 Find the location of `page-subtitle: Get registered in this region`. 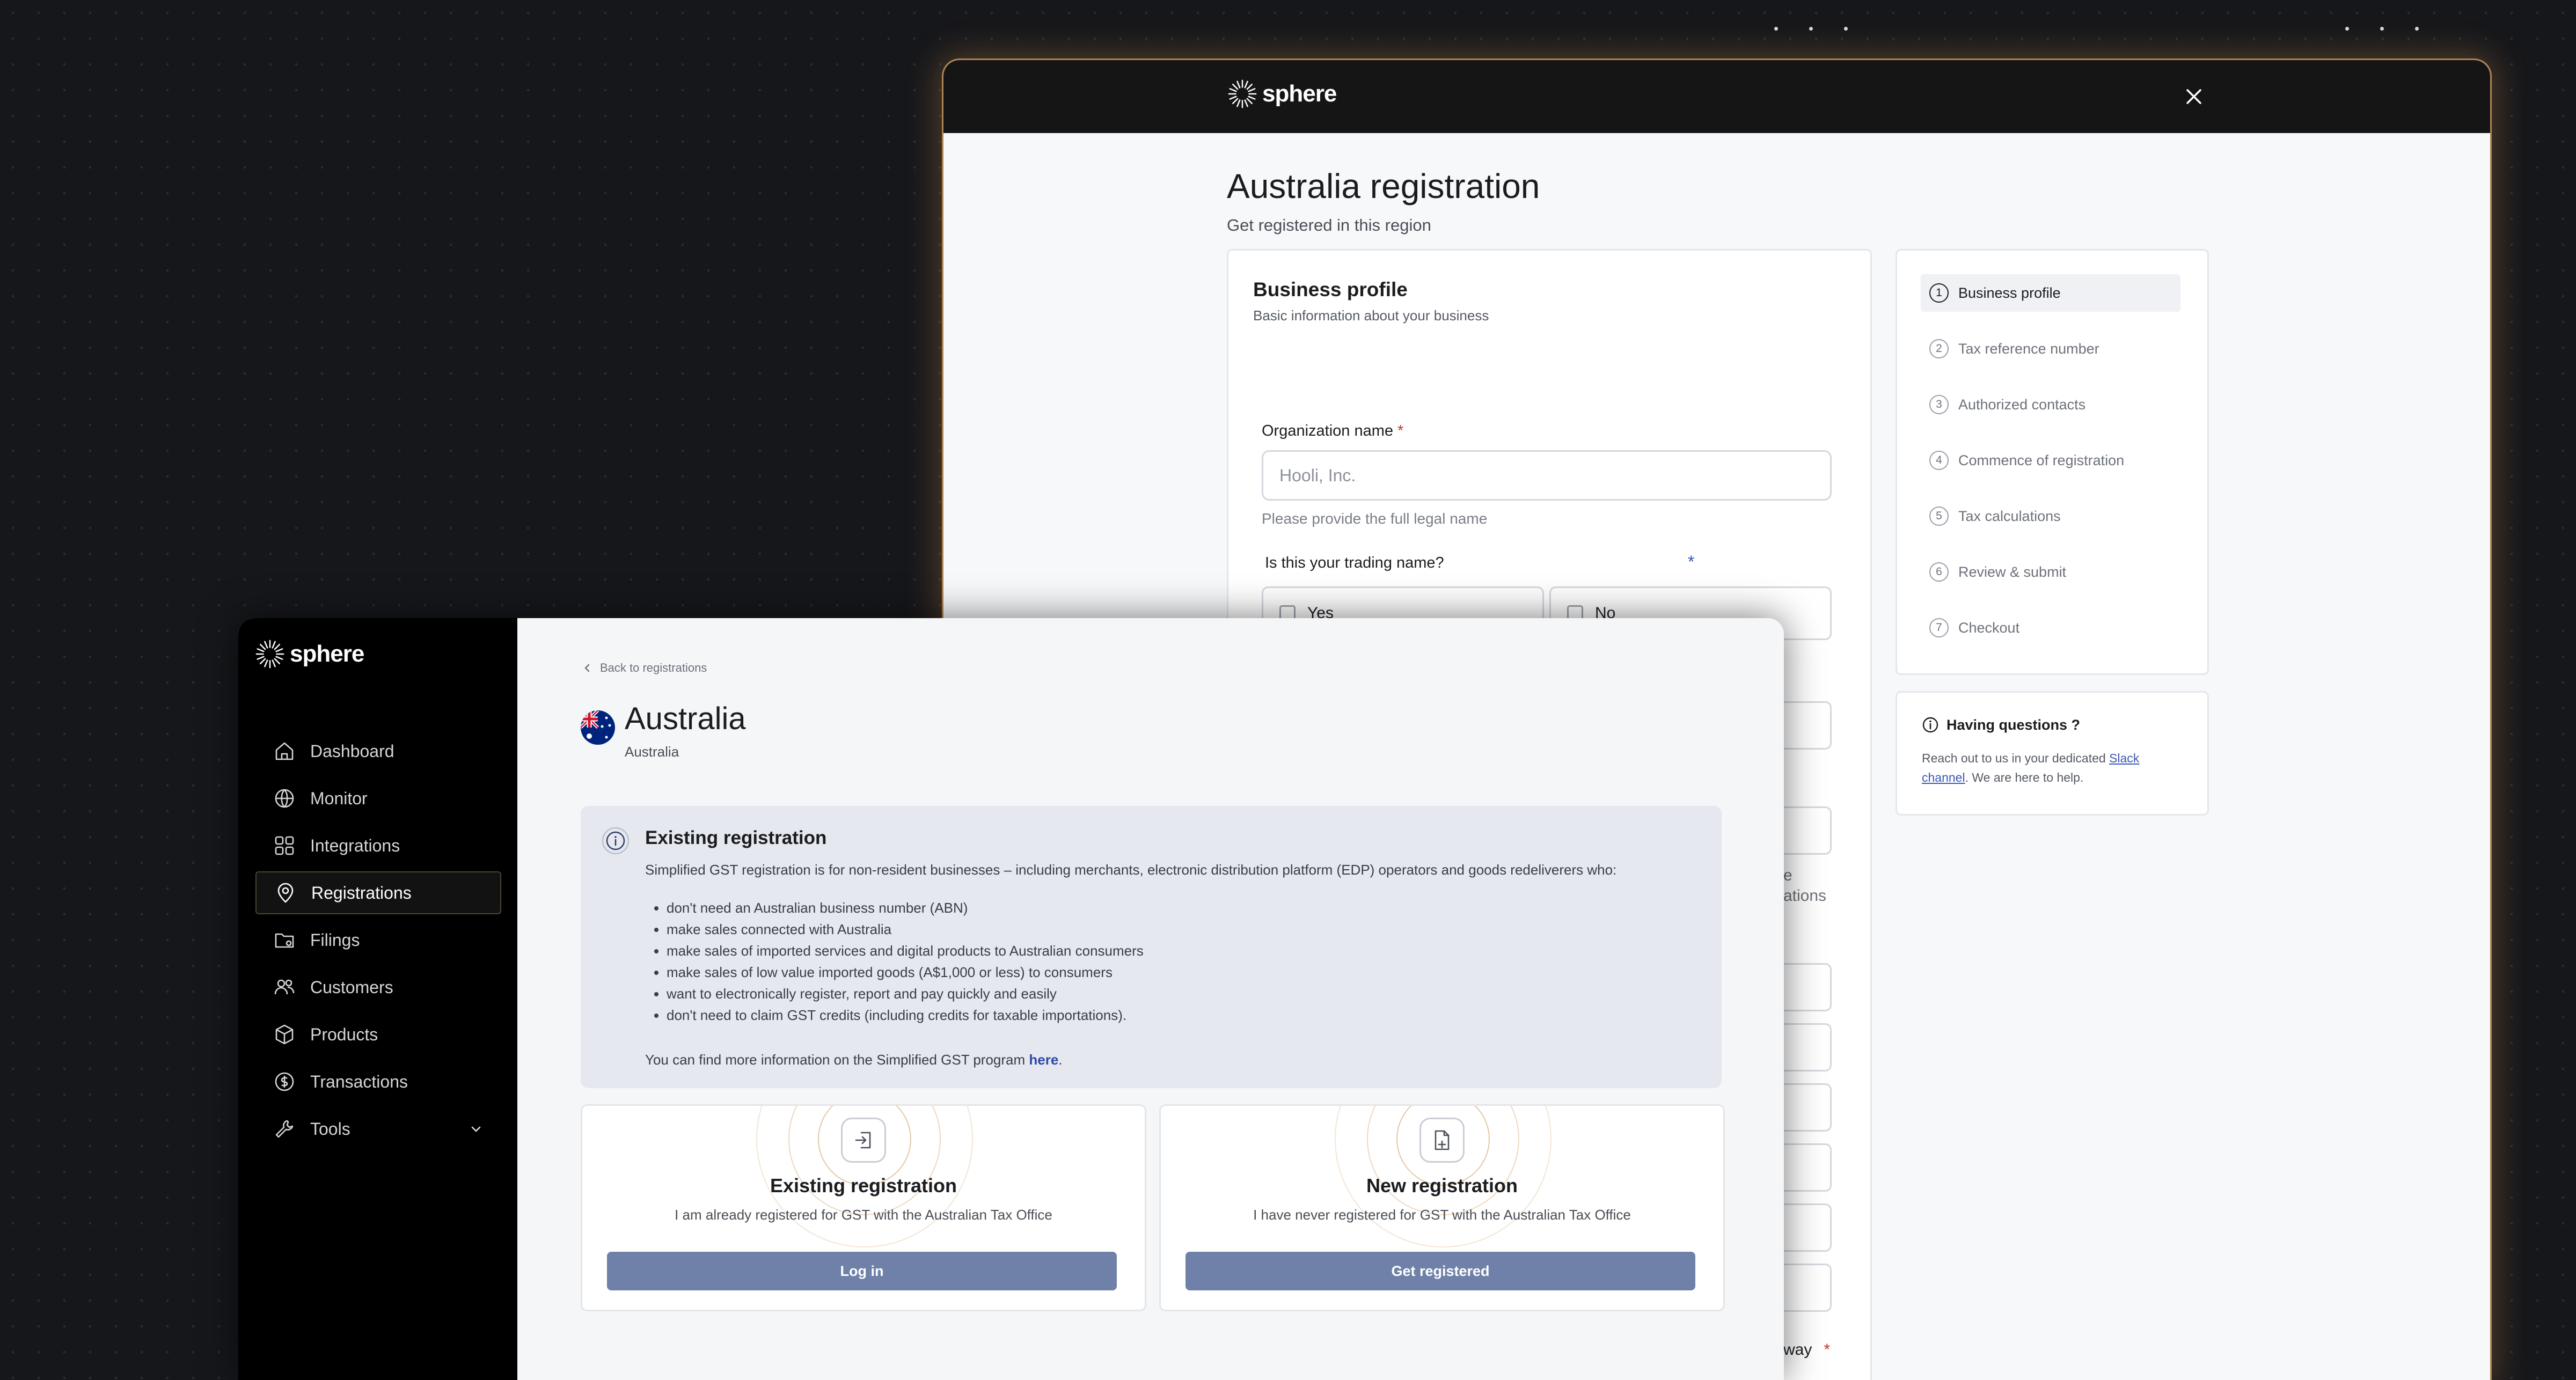

page-subtitle: Get registered in this region is located at coordinates (1329, 225).